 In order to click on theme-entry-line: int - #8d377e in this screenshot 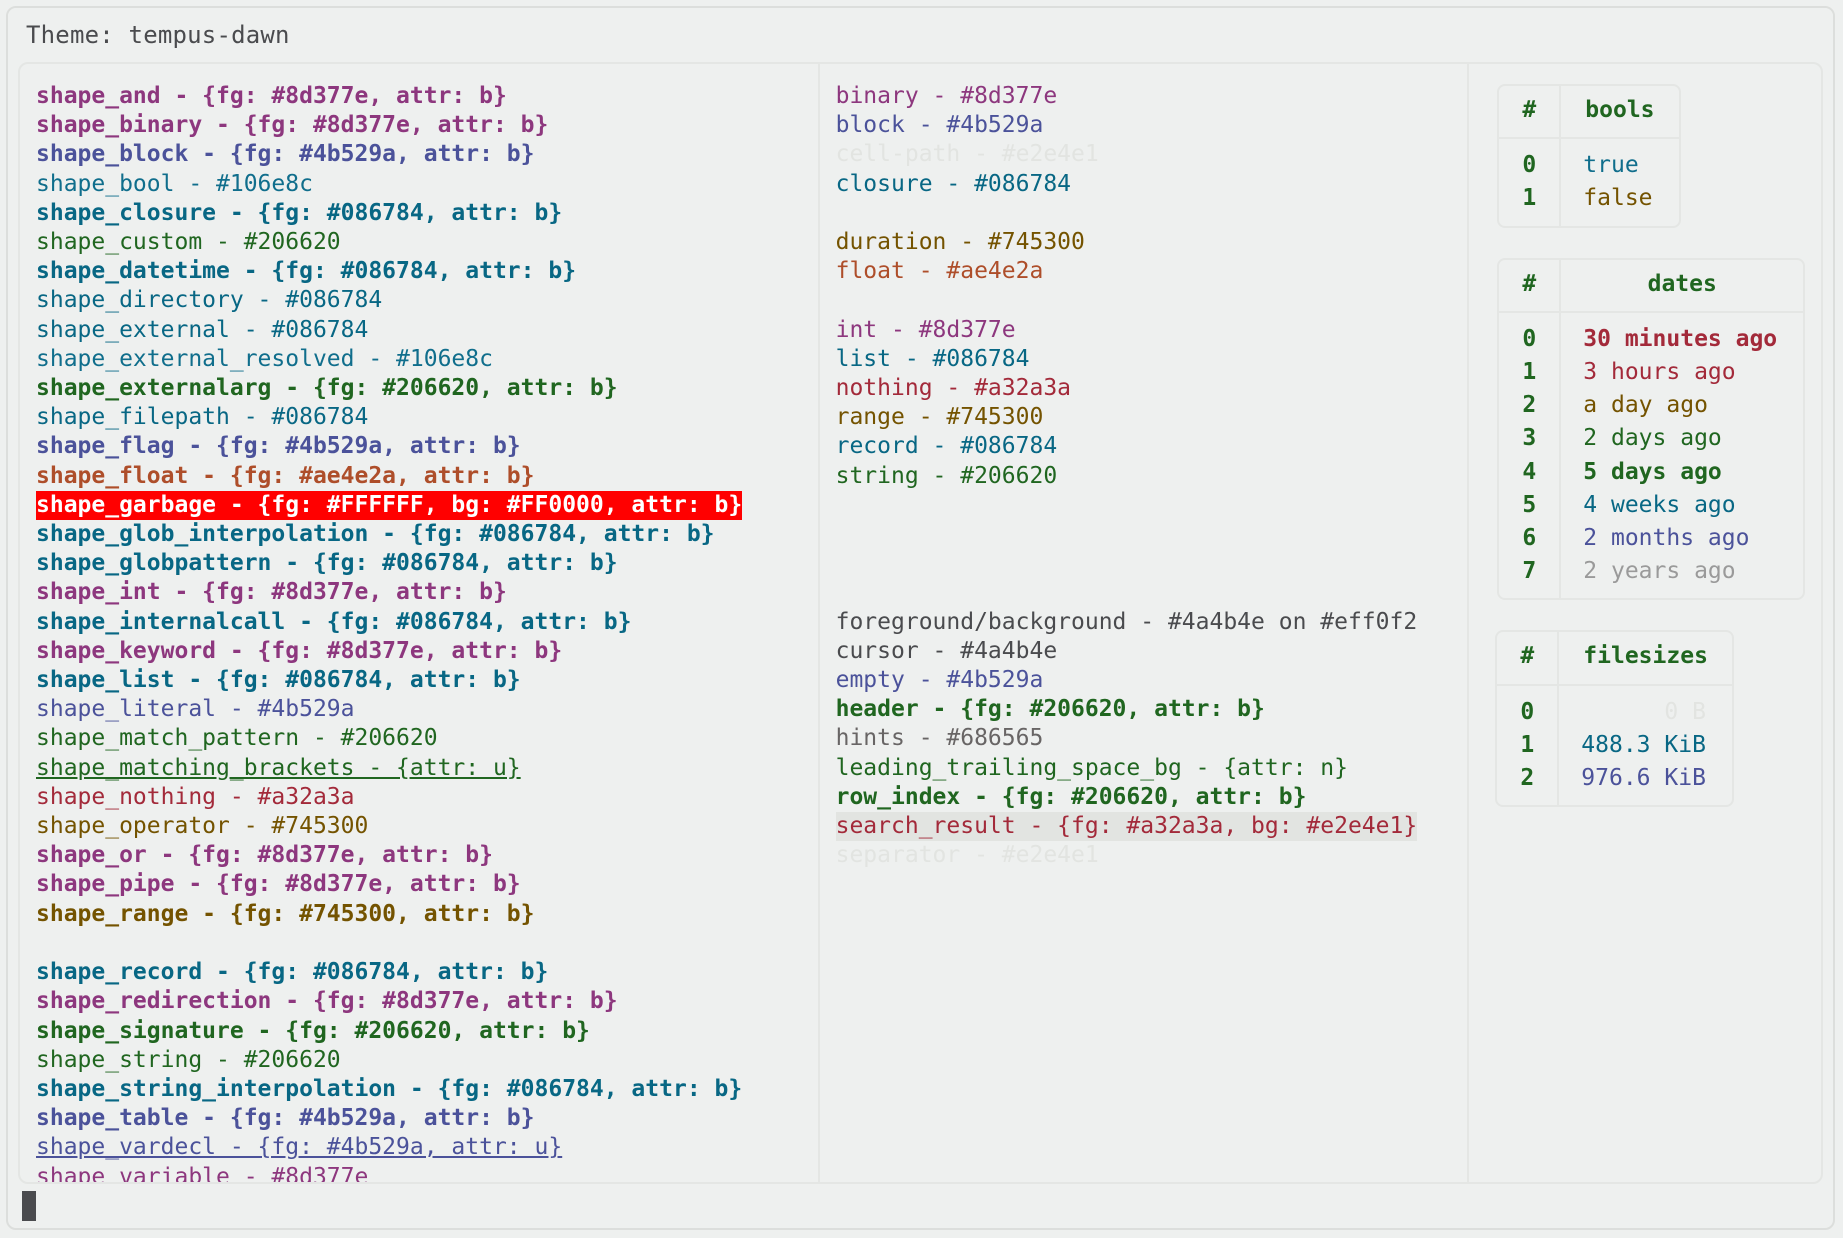, I will do `click(925, 329)`.